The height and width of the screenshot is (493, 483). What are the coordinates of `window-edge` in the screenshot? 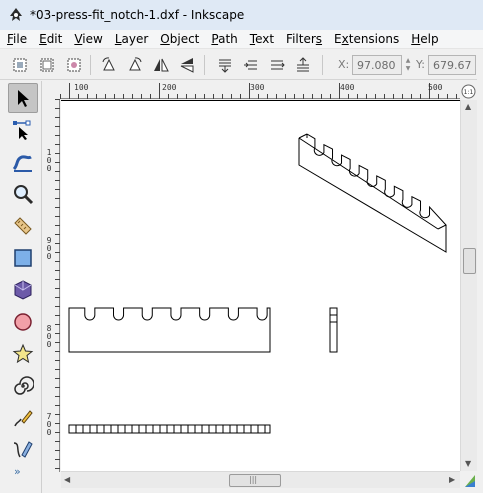 It's located at (480, 271).